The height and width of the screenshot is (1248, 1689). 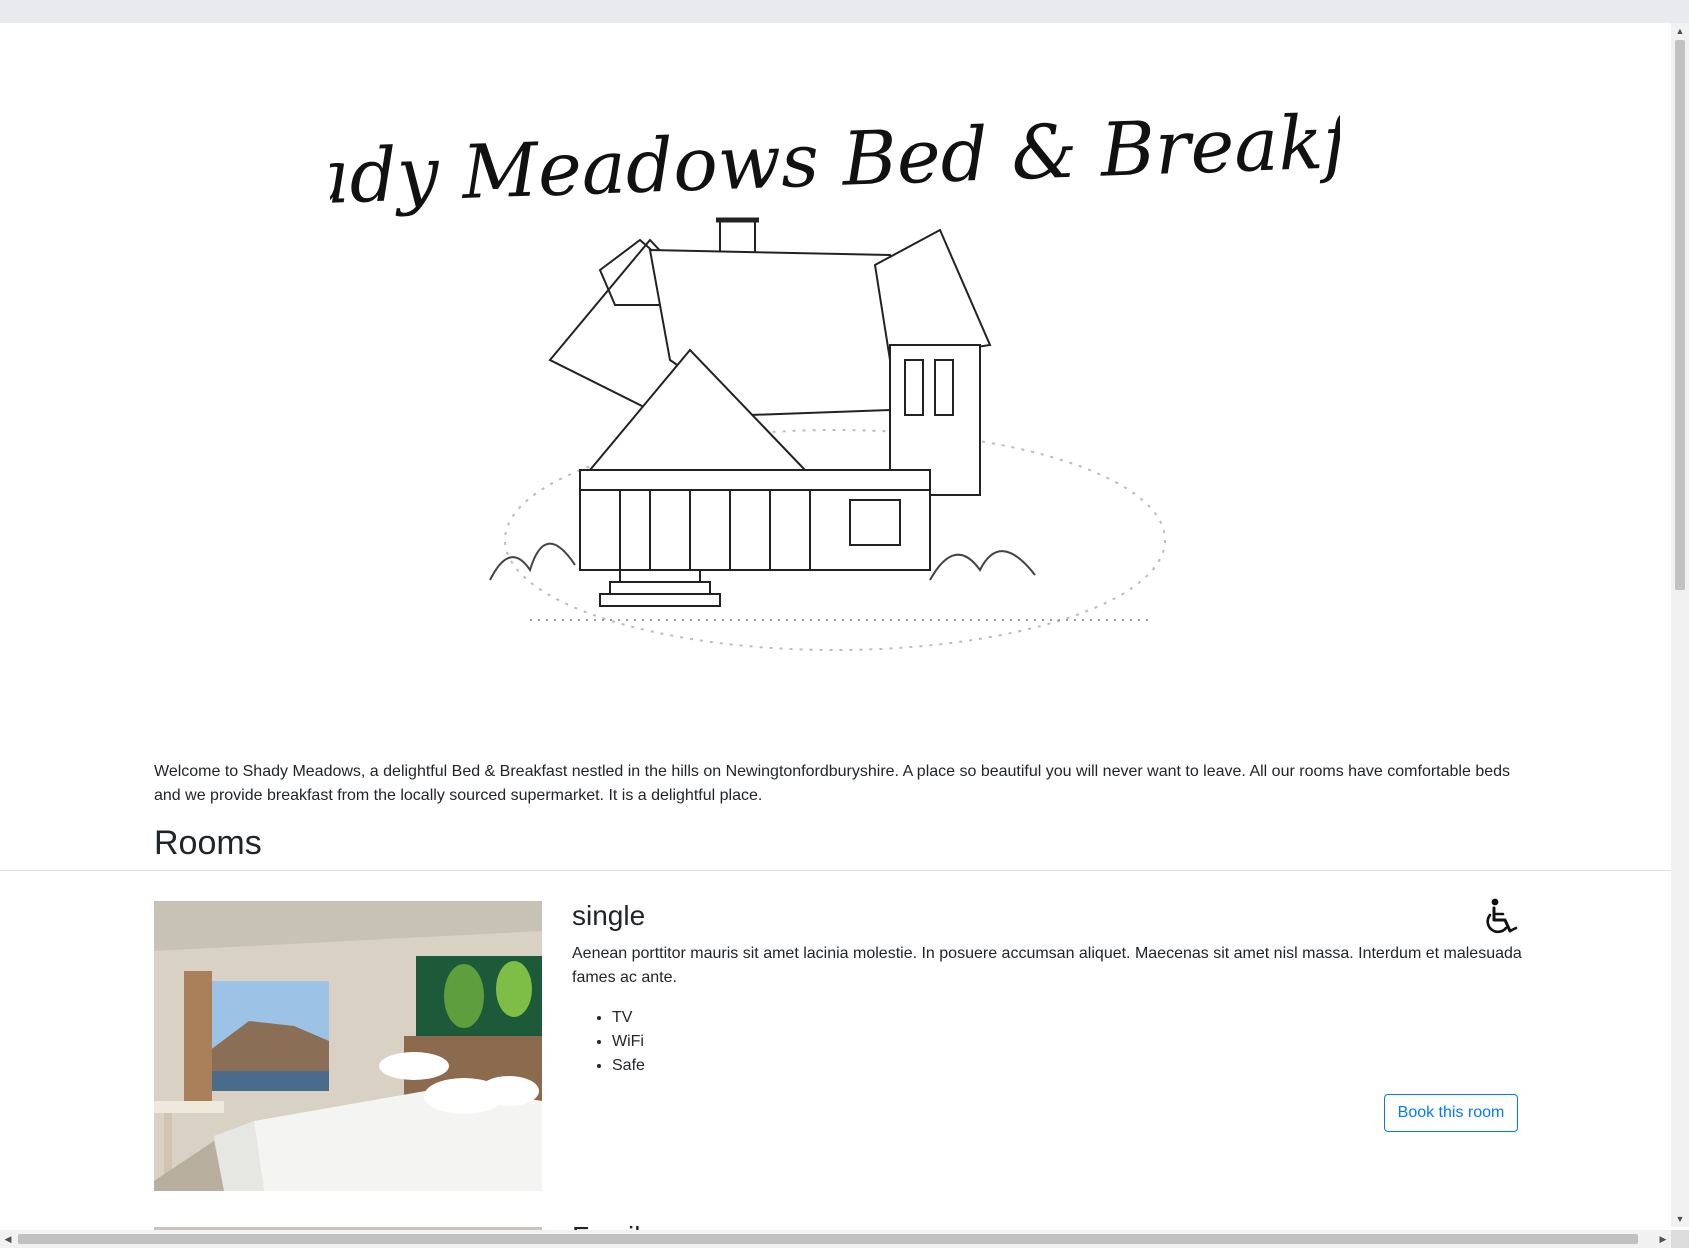 I want to click on rooms-divider, so click(x=835, y=870).